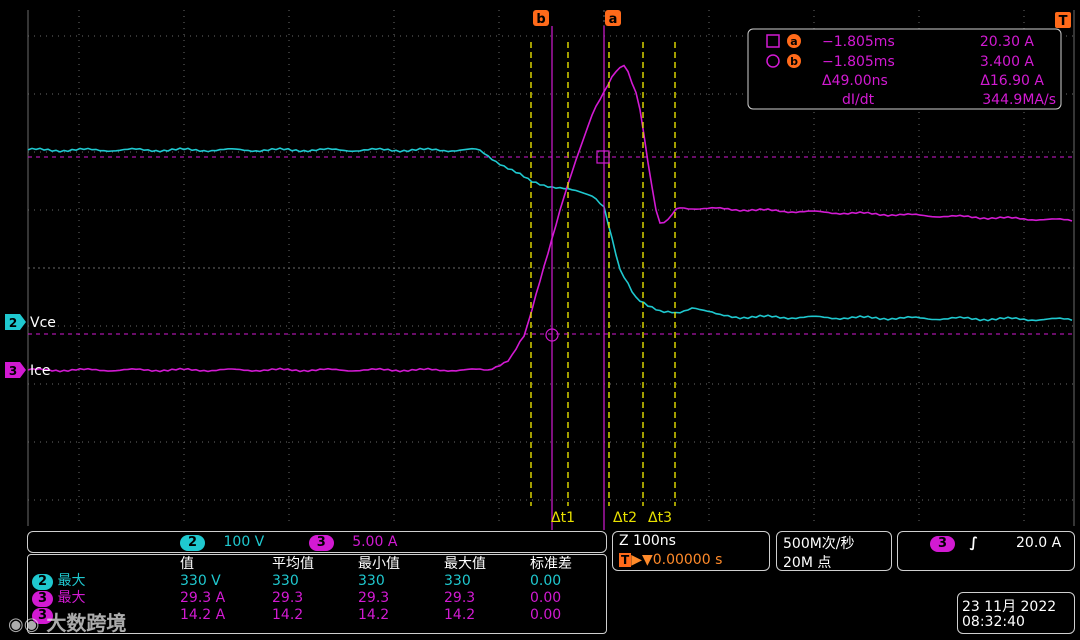 This screenshot has width=1080, height=640. What do you see at coordinates (1012, 81) in the screenshot?
I see `cursor-delta-value: Δ16.90 A` at bounding box center [1012, 81].